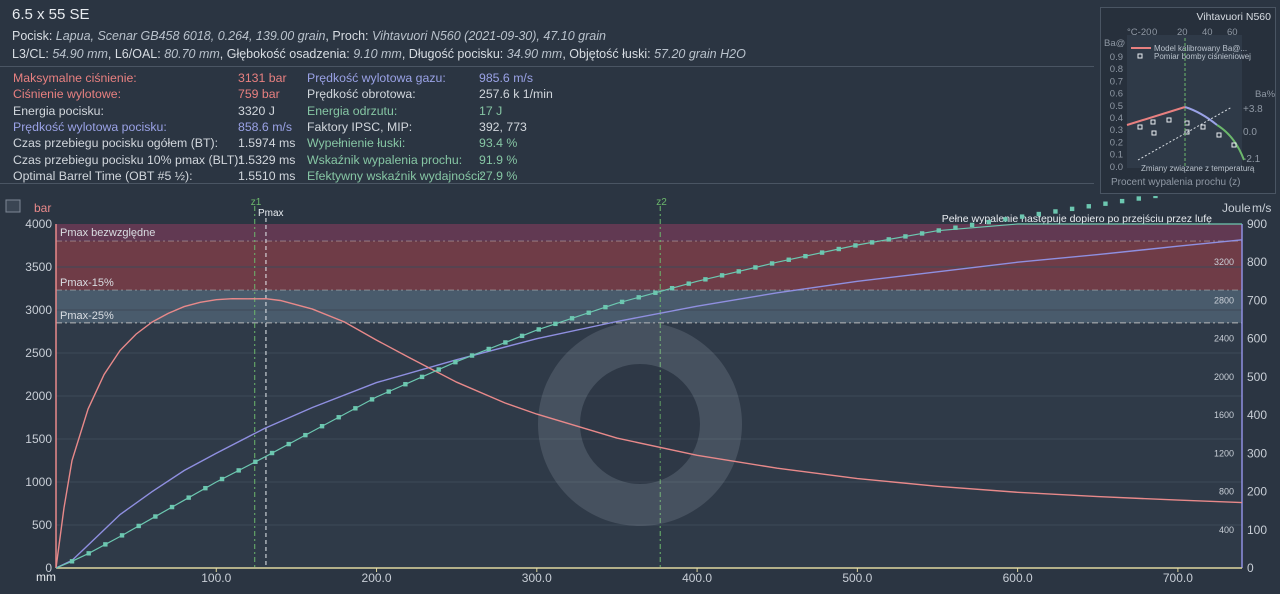 The image size is (1280, 594). What do you see at coordinates (58, 110) in the screenshot?
I see `stat-label: Energia pocisku:` at bounding box center [58, 110].